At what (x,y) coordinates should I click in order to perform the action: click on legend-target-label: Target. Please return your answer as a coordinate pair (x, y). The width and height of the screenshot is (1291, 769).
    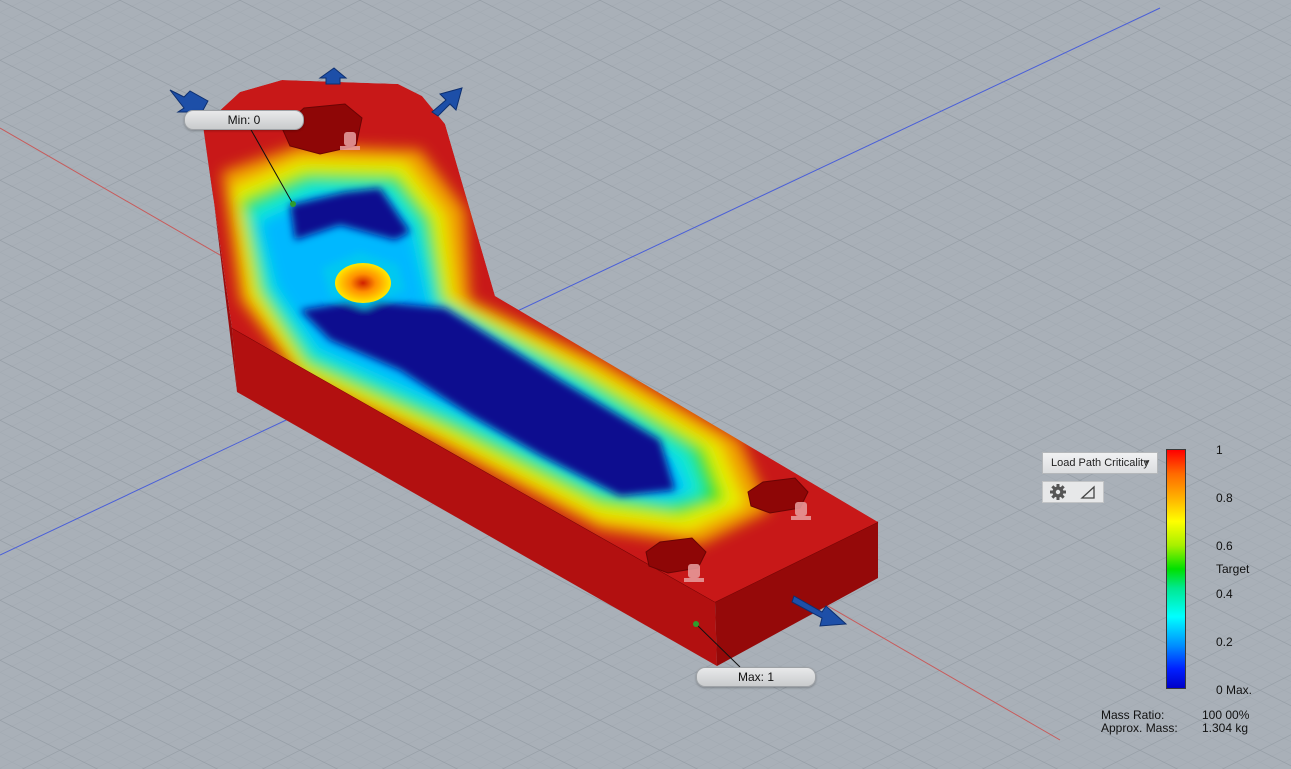
    Looking at the image, I should click on (1233, 569).